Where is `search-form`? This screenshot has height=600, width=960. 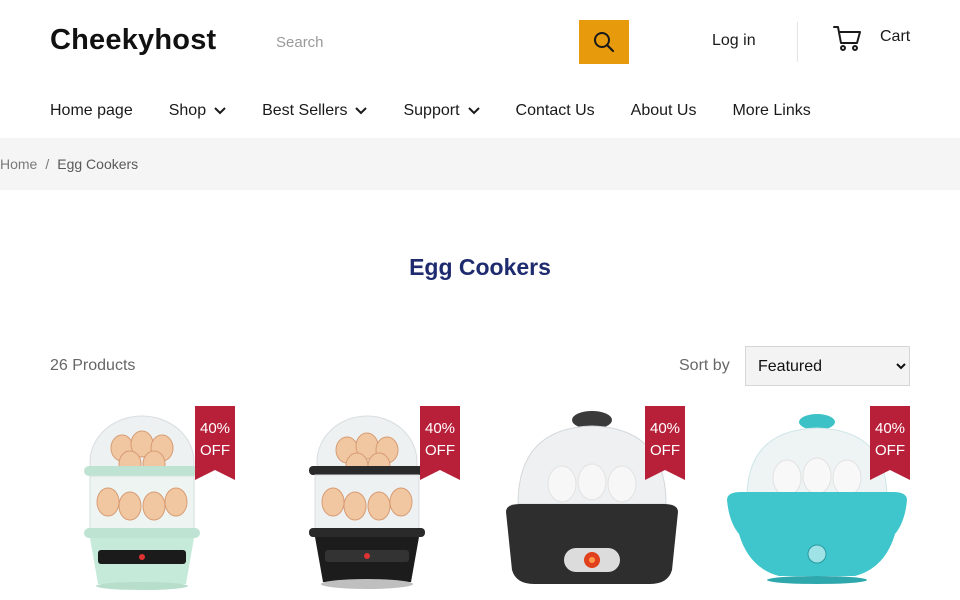
search-form is located at coordinates (445, 42).